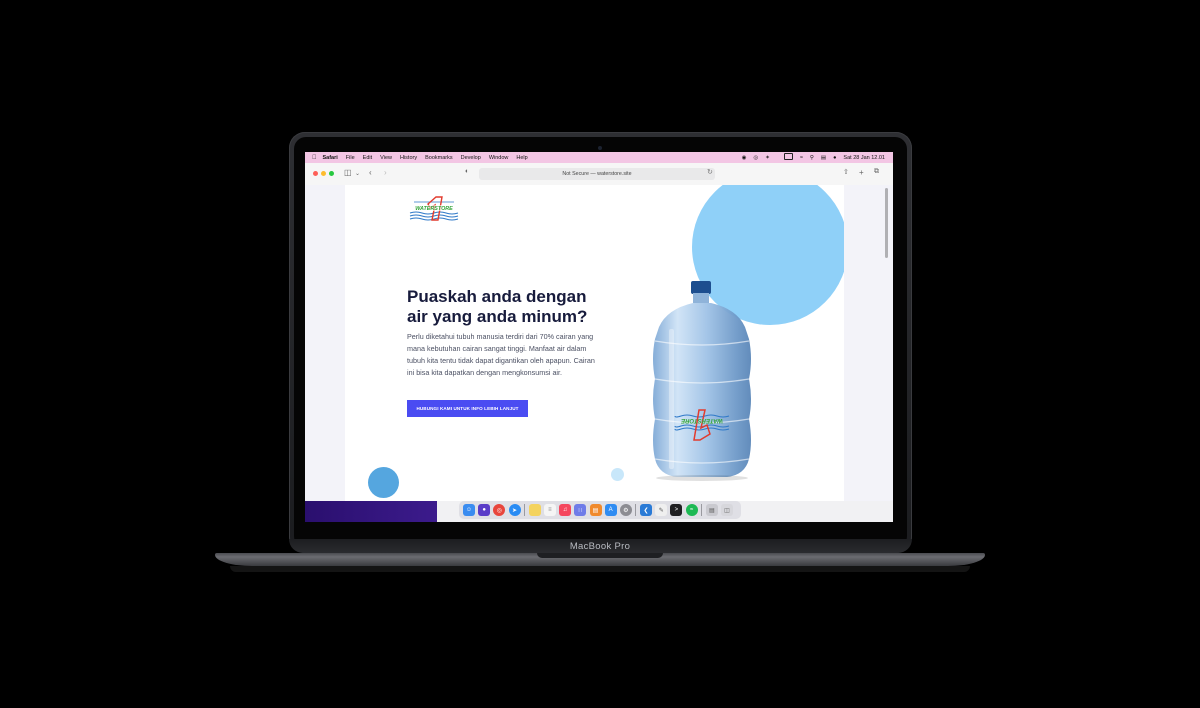 The image size is (1200, 708). What do you see at coordinates (370, 172) in the screenshot?
I see `back-icon: ‹` at bounding box center [370, 172].